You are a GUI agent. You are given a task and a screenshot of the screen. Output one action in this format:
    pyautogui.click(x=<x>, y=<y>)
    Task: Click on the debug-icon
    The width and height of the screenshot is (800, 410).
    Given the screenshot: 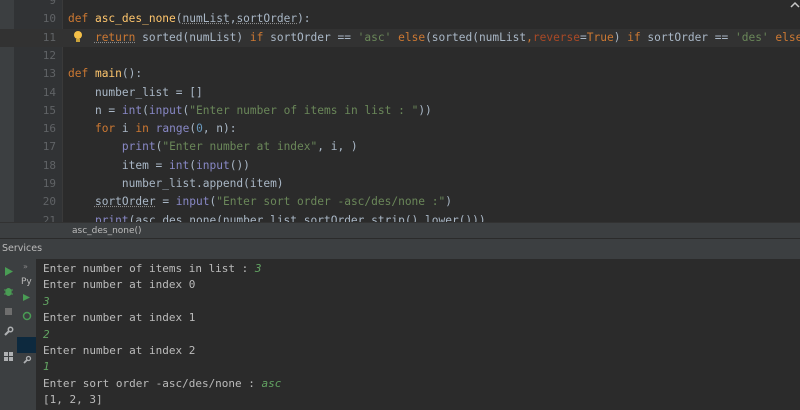 What is the action you would take?
    pyautogui.click(x=8, y=291)
    